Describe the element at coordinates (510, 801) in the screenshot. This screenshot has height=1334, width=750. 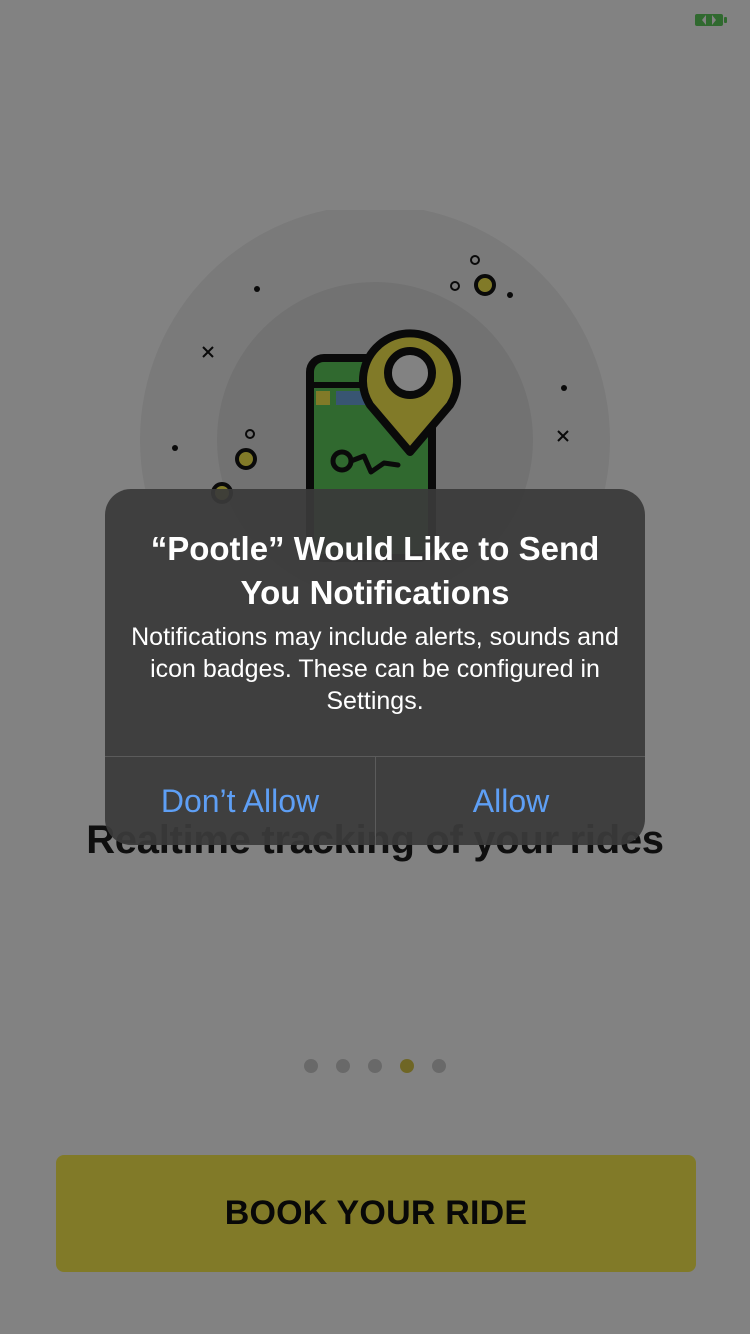
I see `allow-button: Allow` at that location.